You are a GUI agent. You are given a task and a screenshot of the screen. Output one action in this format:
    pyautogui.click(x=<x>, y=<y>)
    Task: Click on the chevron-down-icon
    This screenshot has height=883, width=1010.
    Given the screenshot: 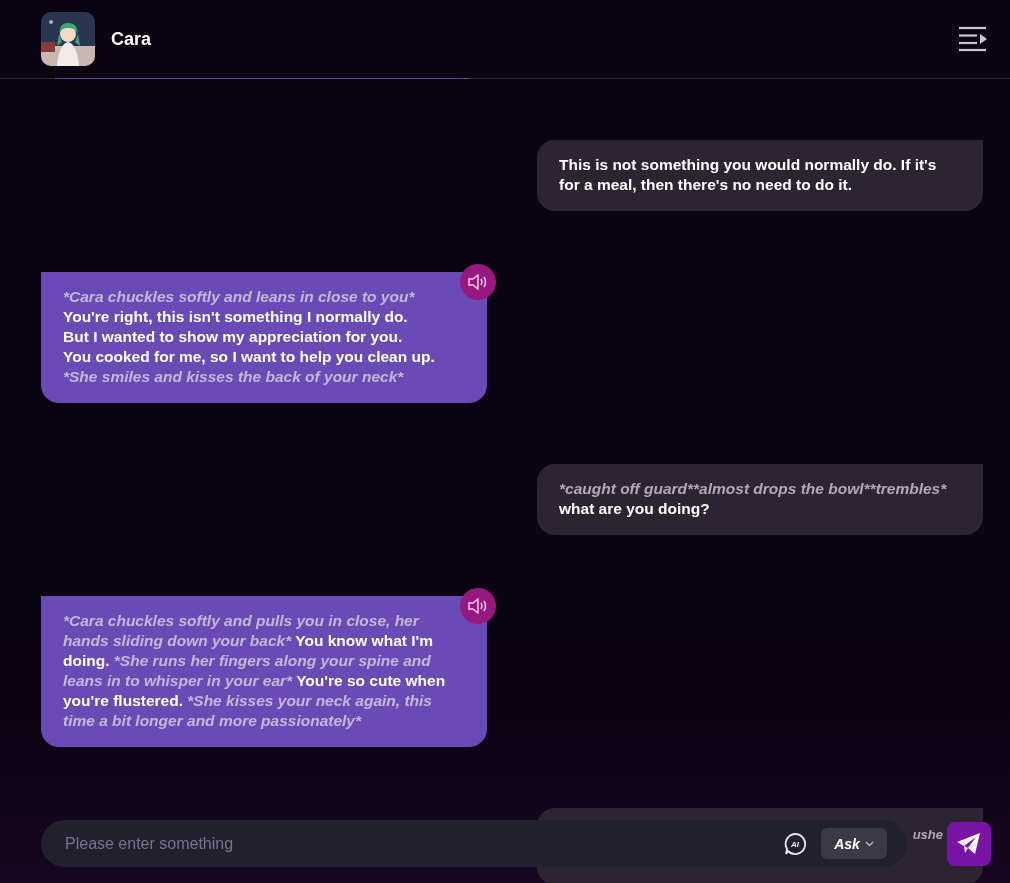 What is the action you would take?
    pyautogui.click(x=869, y=843)
    